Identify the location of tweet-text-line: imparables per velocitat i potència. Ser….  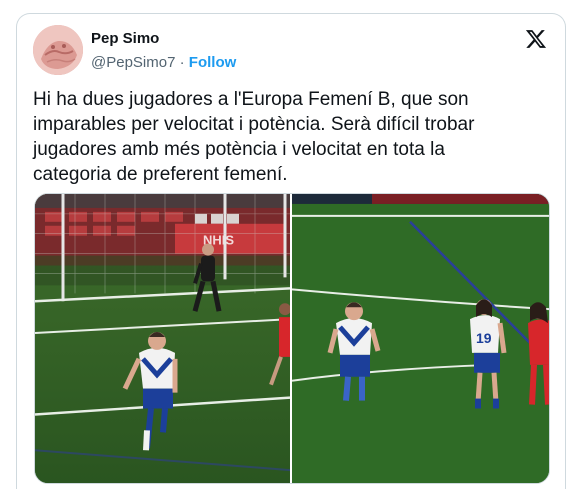
(254, 124).